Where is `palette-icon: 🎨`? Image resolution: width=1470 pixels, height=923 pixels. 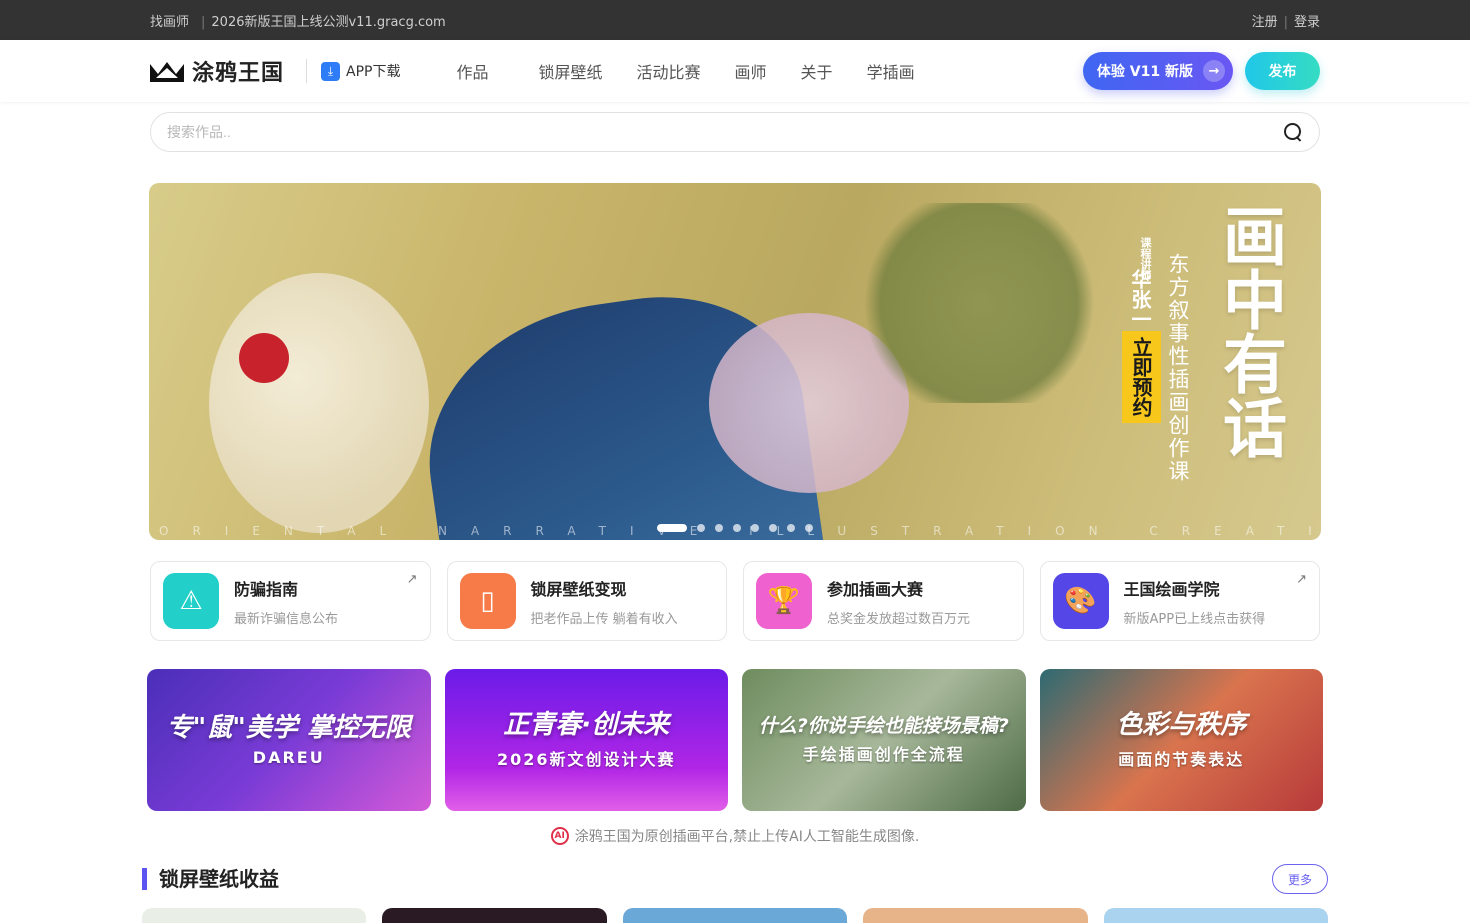 palette-icon: 🎨 is located at coordinates (1080, 601).